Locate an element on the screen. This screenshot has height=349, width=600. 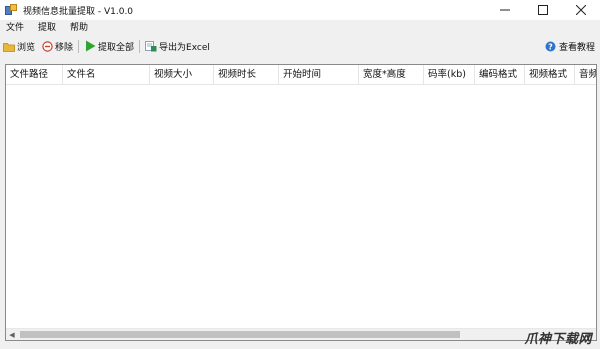
menu-bar: 文件 提取 帮助 is located at coordinates (300, 28).